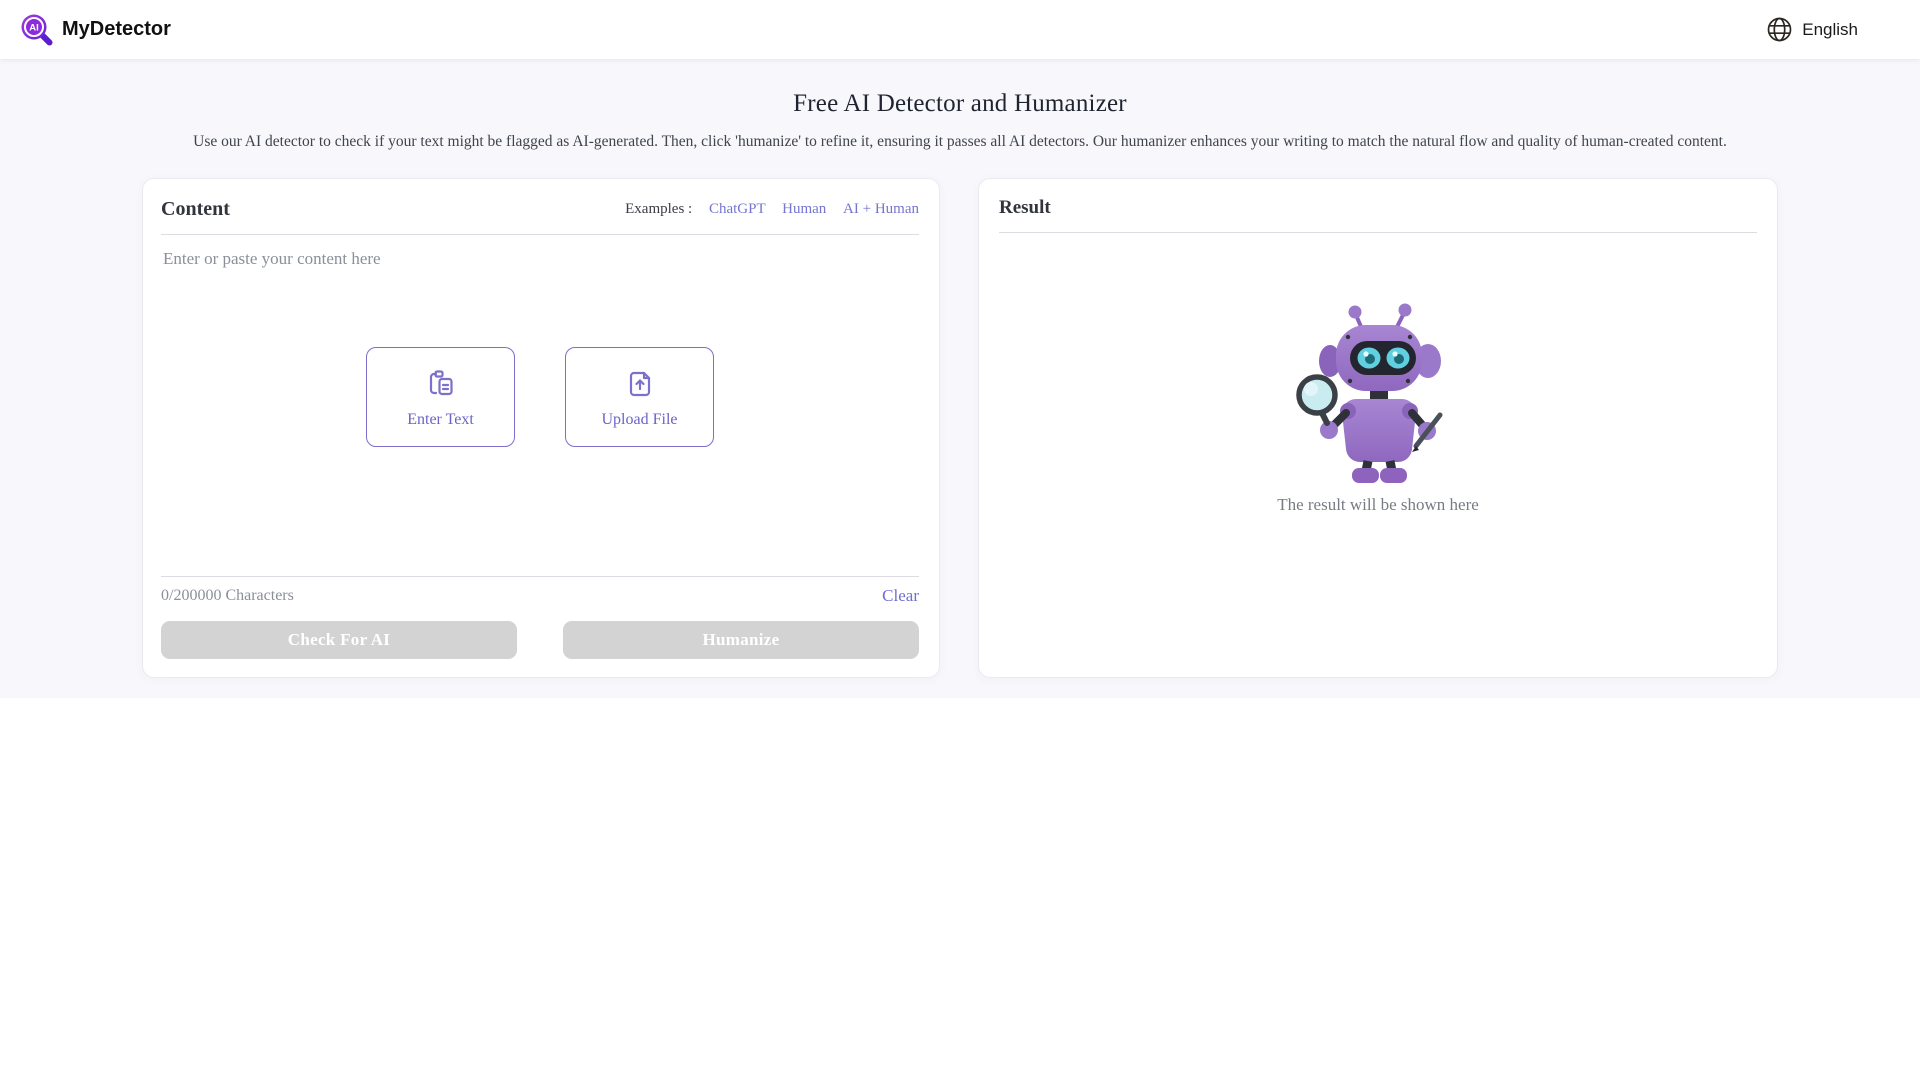  I want to click on result-header-divider, so click(1378, 232).